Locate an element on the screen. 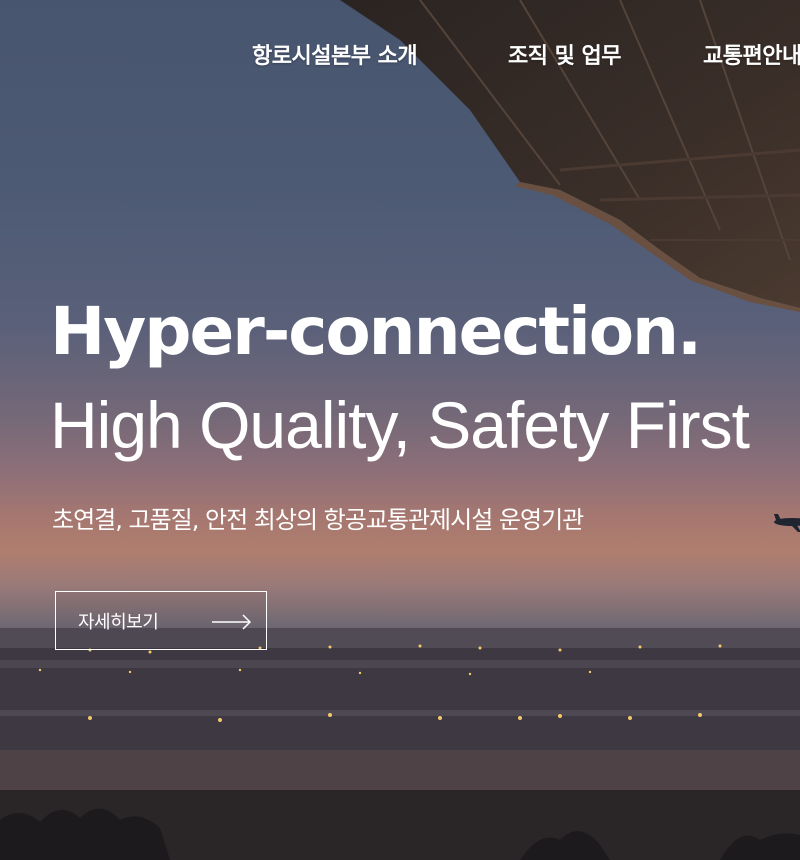  airplane-icon is located at coordinates (787, 523).